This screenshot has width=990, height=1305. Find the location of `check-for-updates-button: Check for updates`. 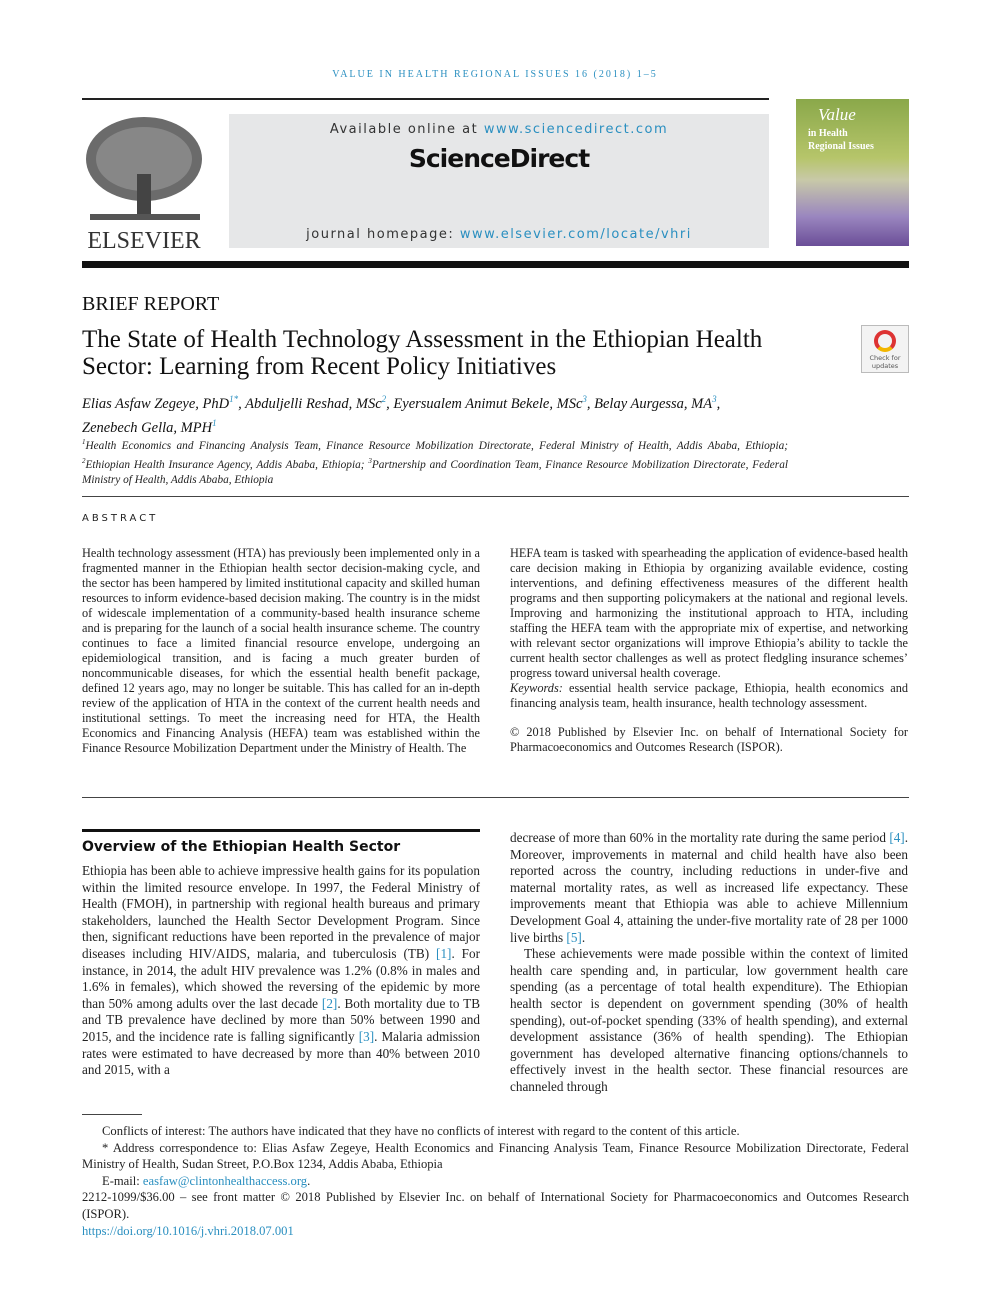

check-for-updates-button: Check for updates is located at coordinates (885, 349).